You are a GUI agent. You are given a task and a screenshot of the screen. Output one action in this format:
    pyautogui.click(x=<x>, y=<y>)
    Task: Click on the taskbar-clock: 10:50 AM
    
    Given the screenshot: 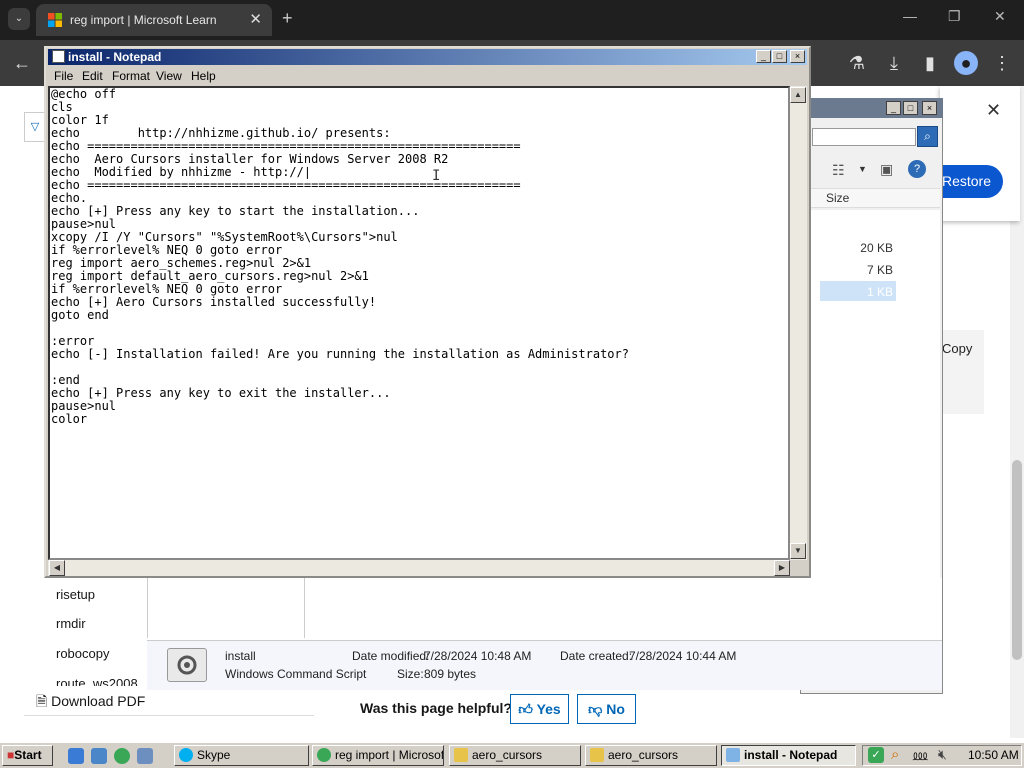 What is the action you would take?
    pyautogui.click(x=993, y=755)
    